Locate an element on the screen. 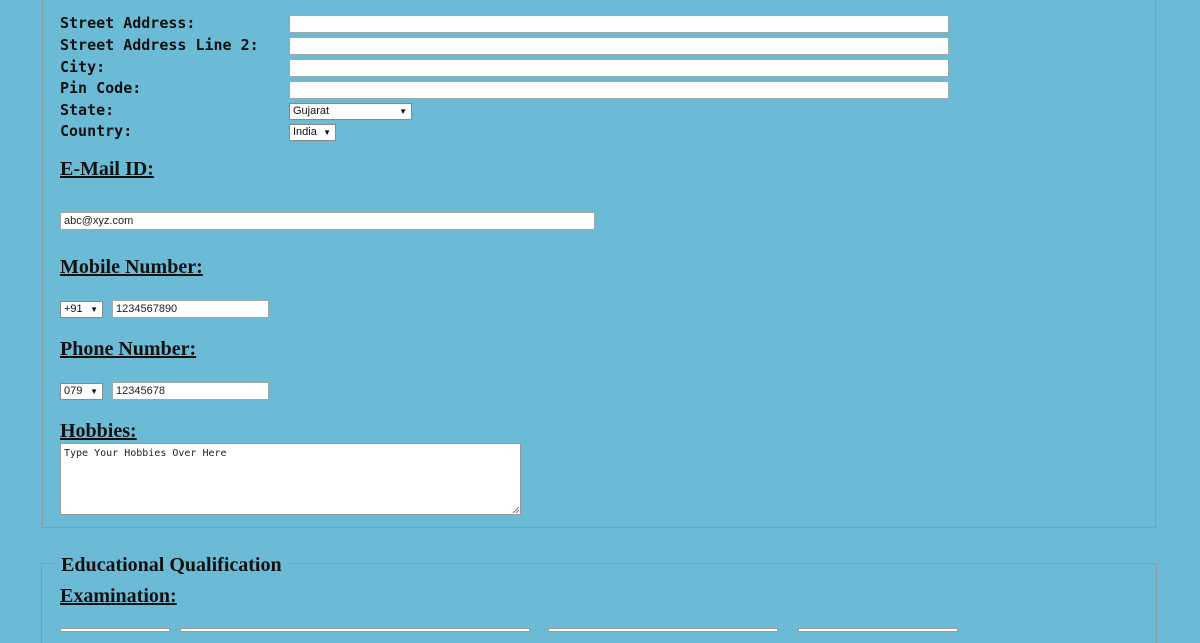 This screenshot has height=643, width=1200. resize-handle-icon is located at coordinates (515, 509).